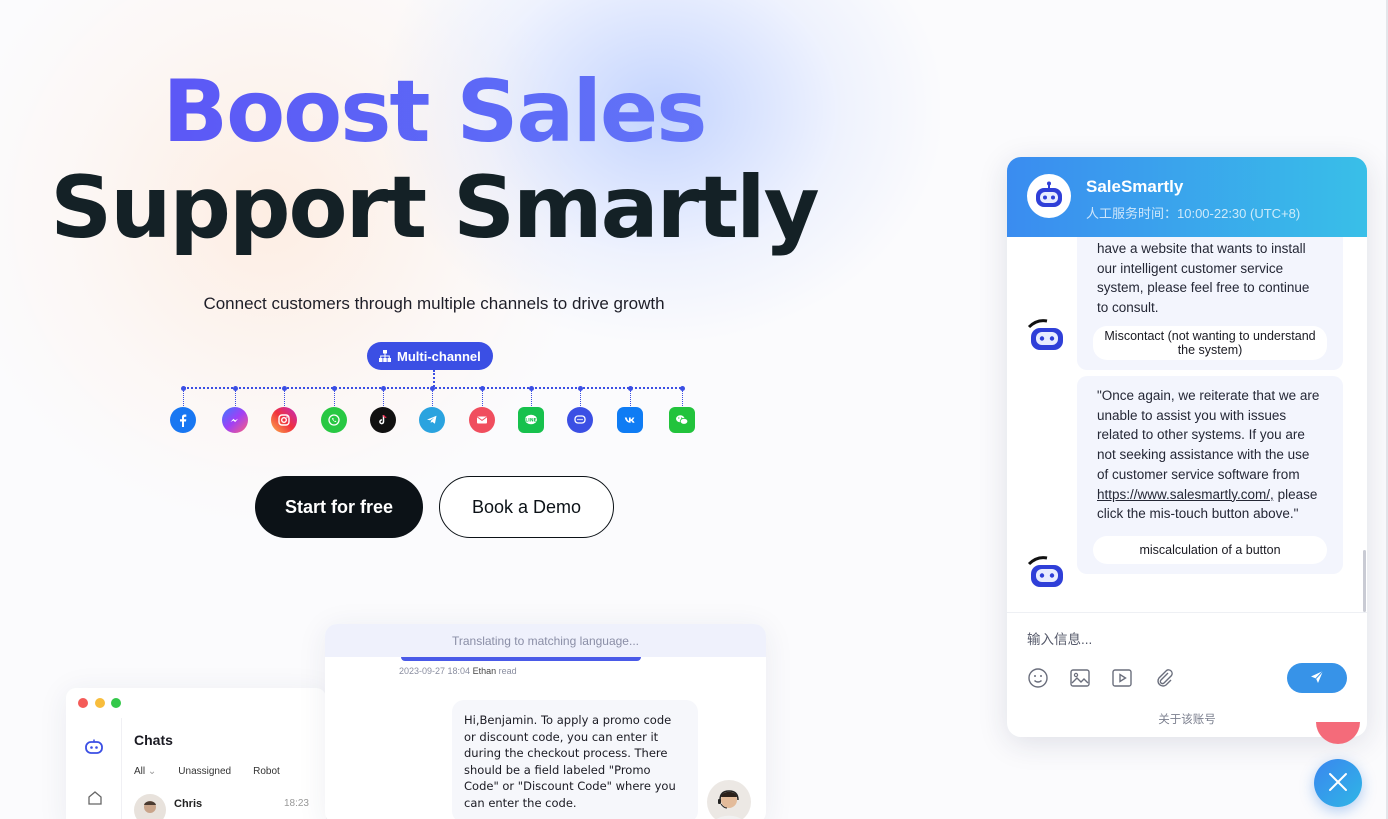  I want to click on channel-telegram, so click(432, 410).